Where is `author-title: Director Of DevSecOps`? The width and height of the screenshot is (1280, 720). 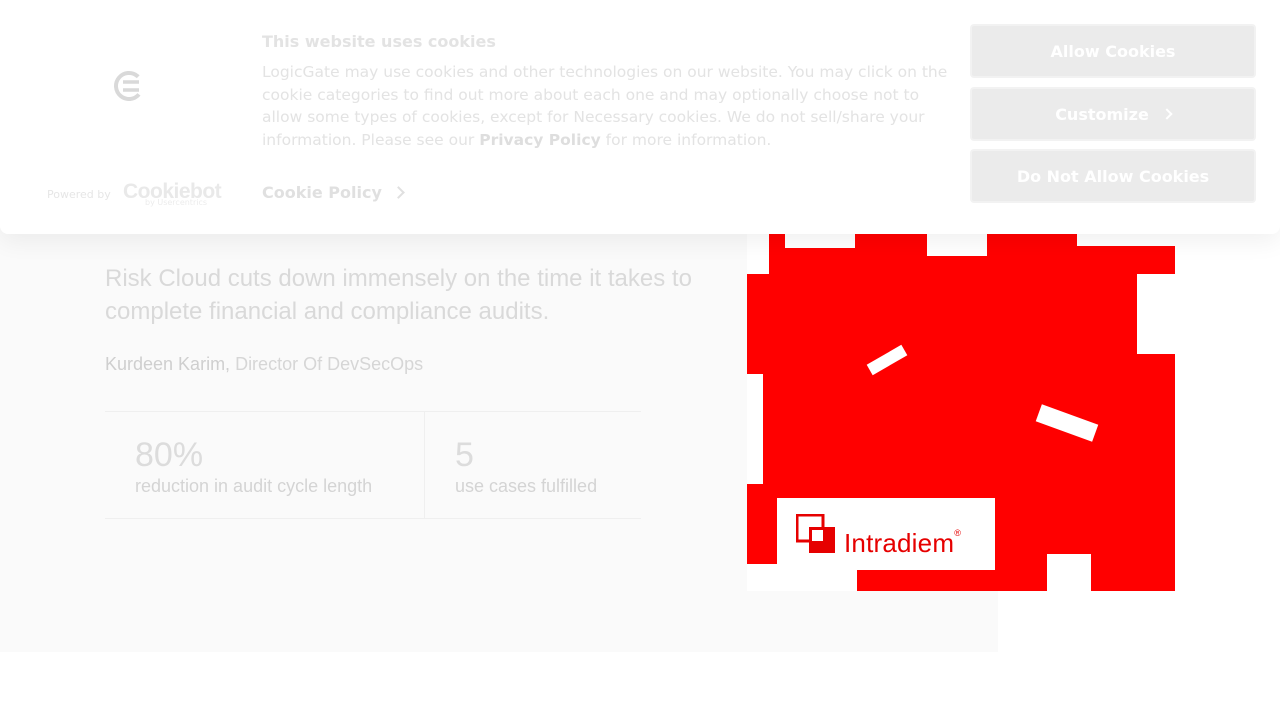
author-title: Director Of DevSecOps is located at coordinates (327, 364).